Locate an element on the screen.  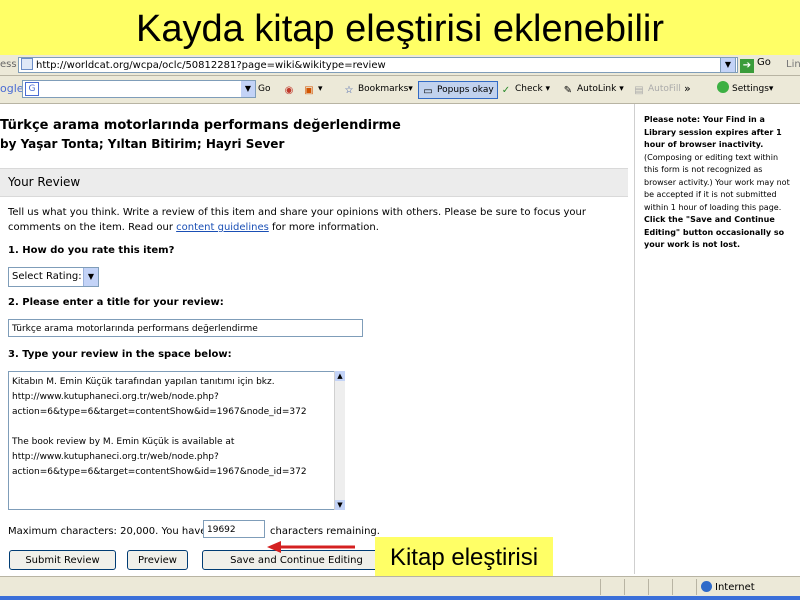
address-label: ess is located at coordinates (8, 64).